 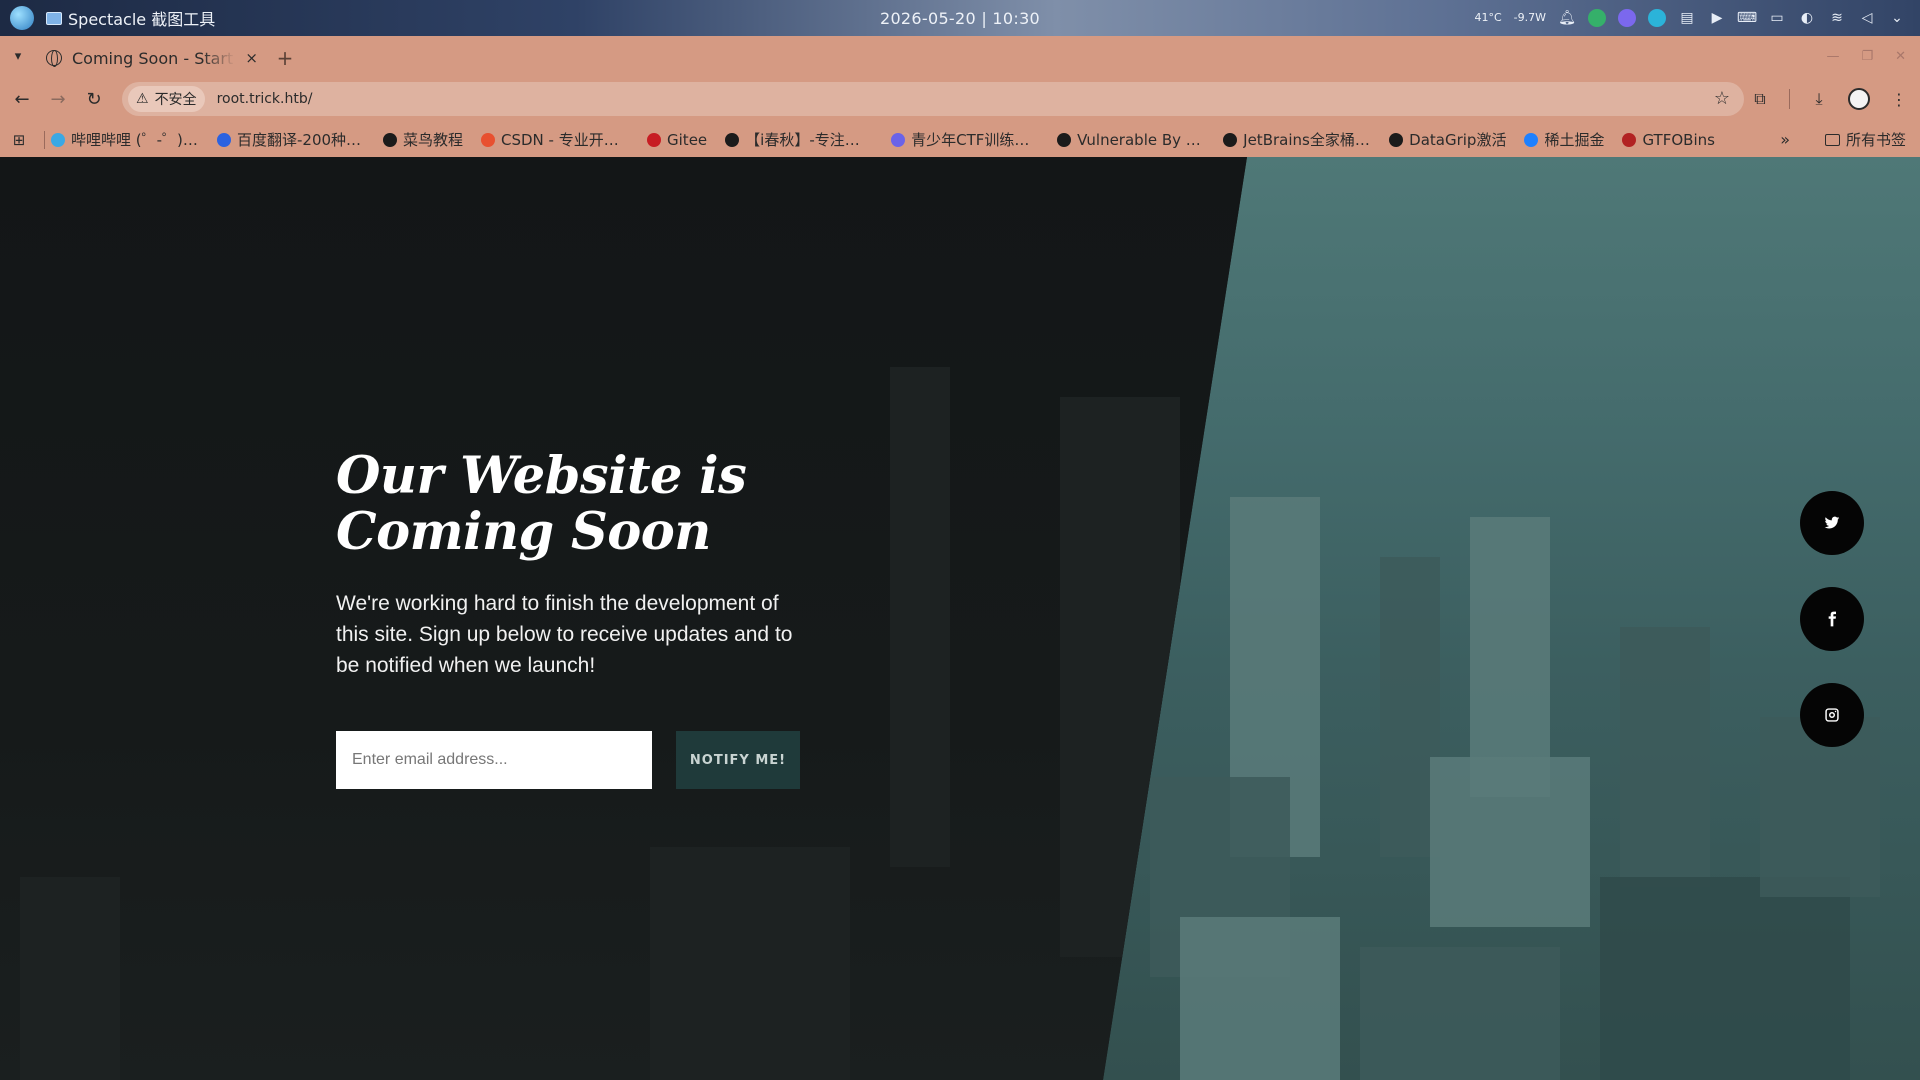 What do you see at coordinates (1777, 18) in the screenshot?
I see `display-icon: ▭` at bounding box center [1777, 18].